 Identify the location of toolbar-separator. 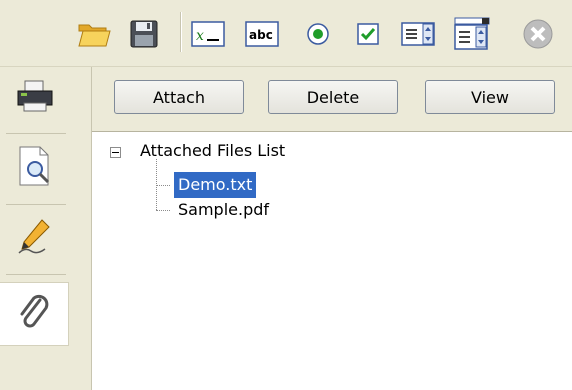
(181, 32).